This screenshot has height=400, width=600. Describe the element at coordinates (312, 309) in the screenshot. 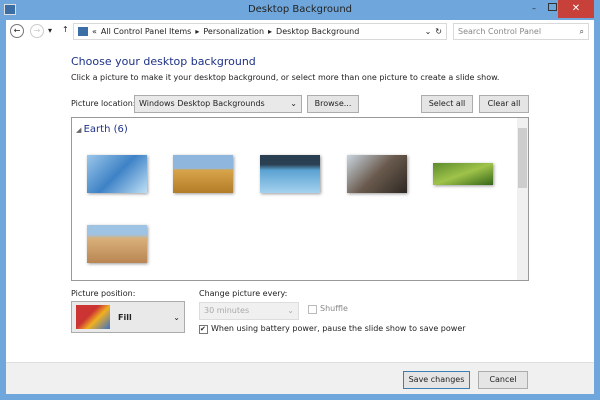

I see `shuffle-checkbox` at that location.